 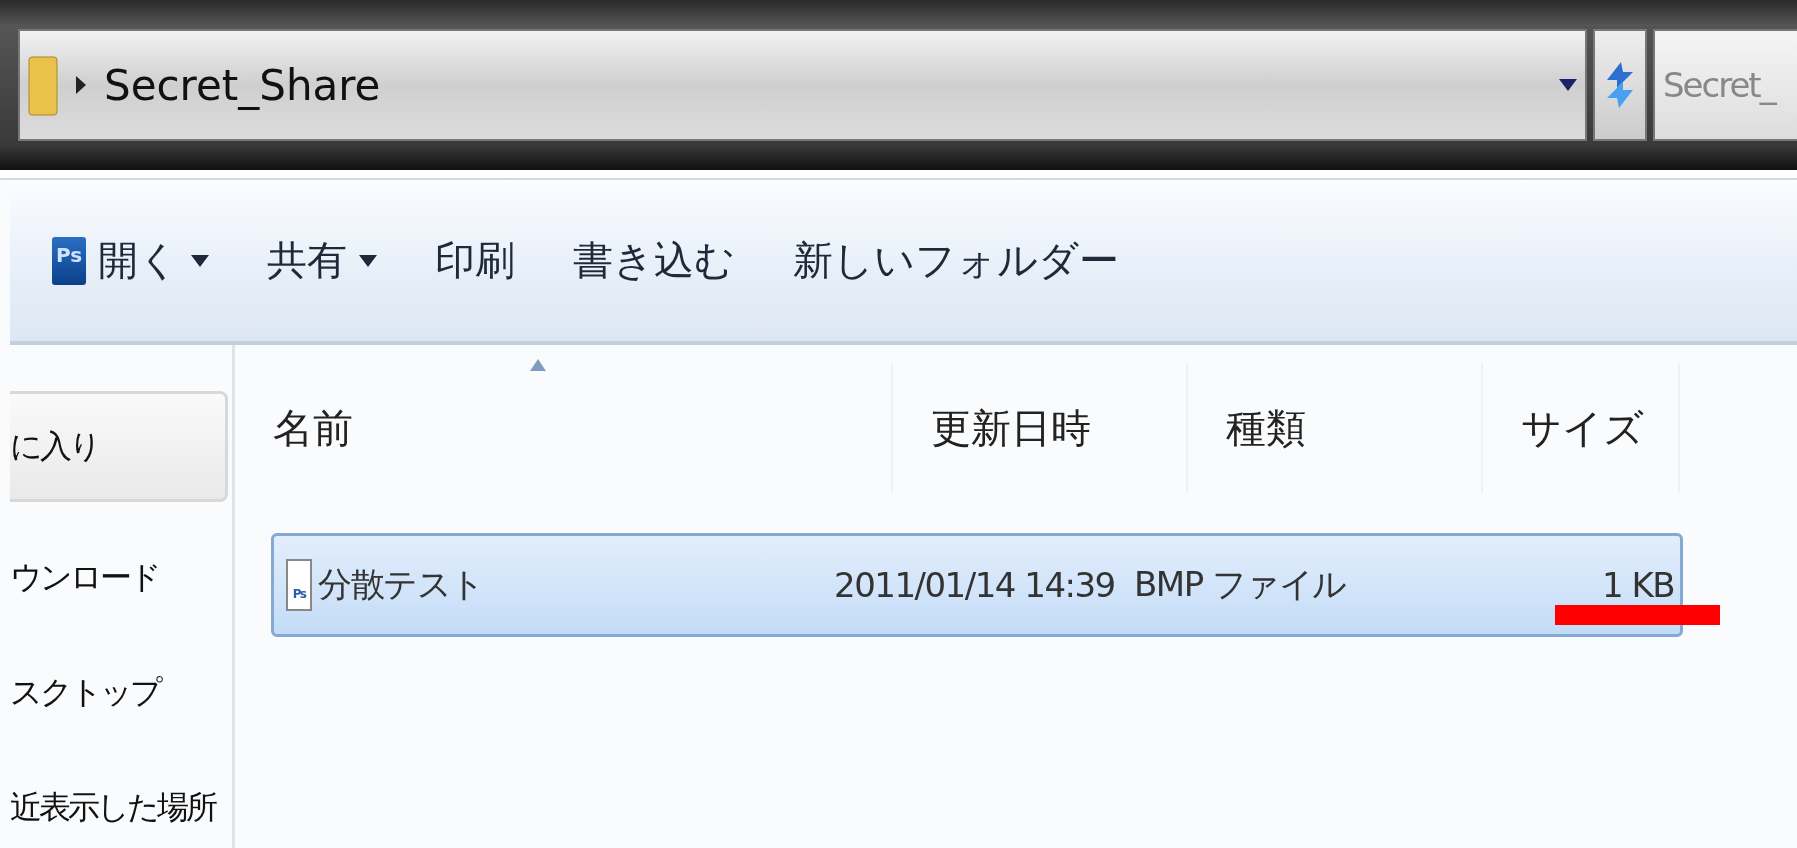 What do you see at coordinates (121, 693) in the screenshot?
I see `sidebar-item: スクトップ` at bounding box center [121, 693].